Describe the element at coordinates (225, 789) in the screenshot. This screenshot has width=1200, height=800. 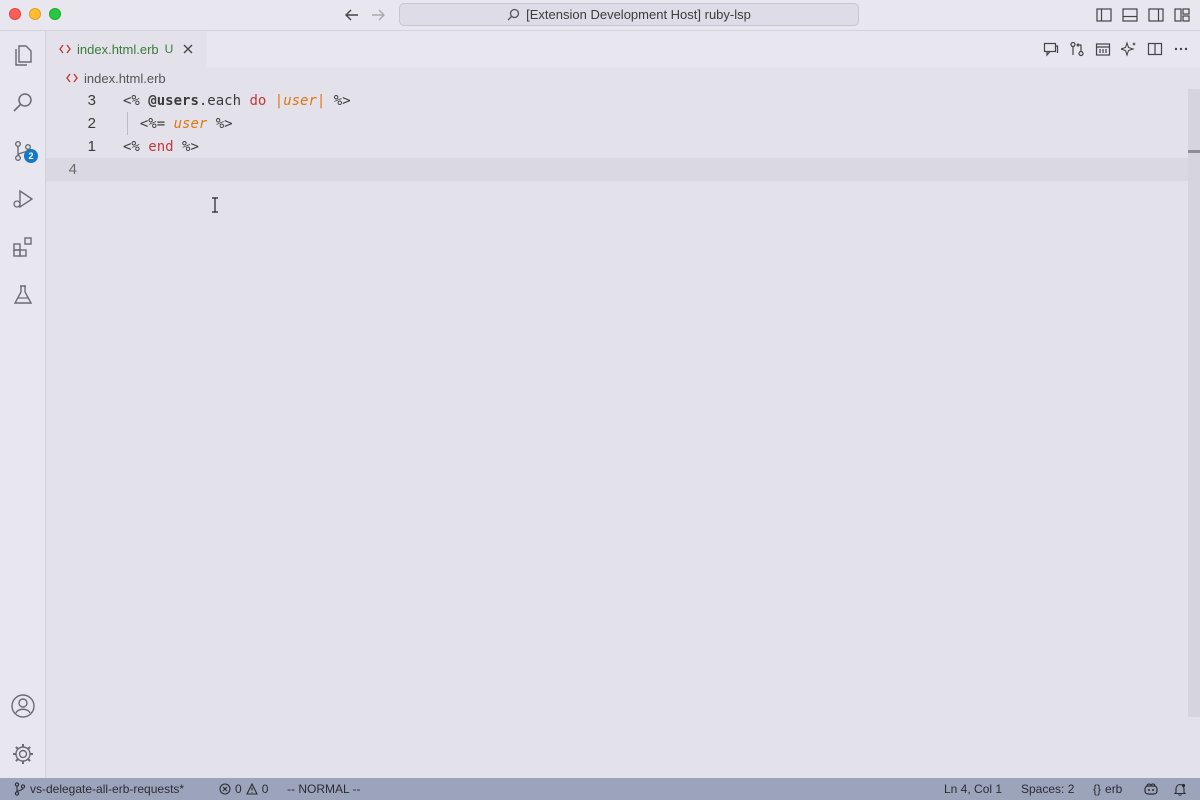
I see `error-icon` at that location.